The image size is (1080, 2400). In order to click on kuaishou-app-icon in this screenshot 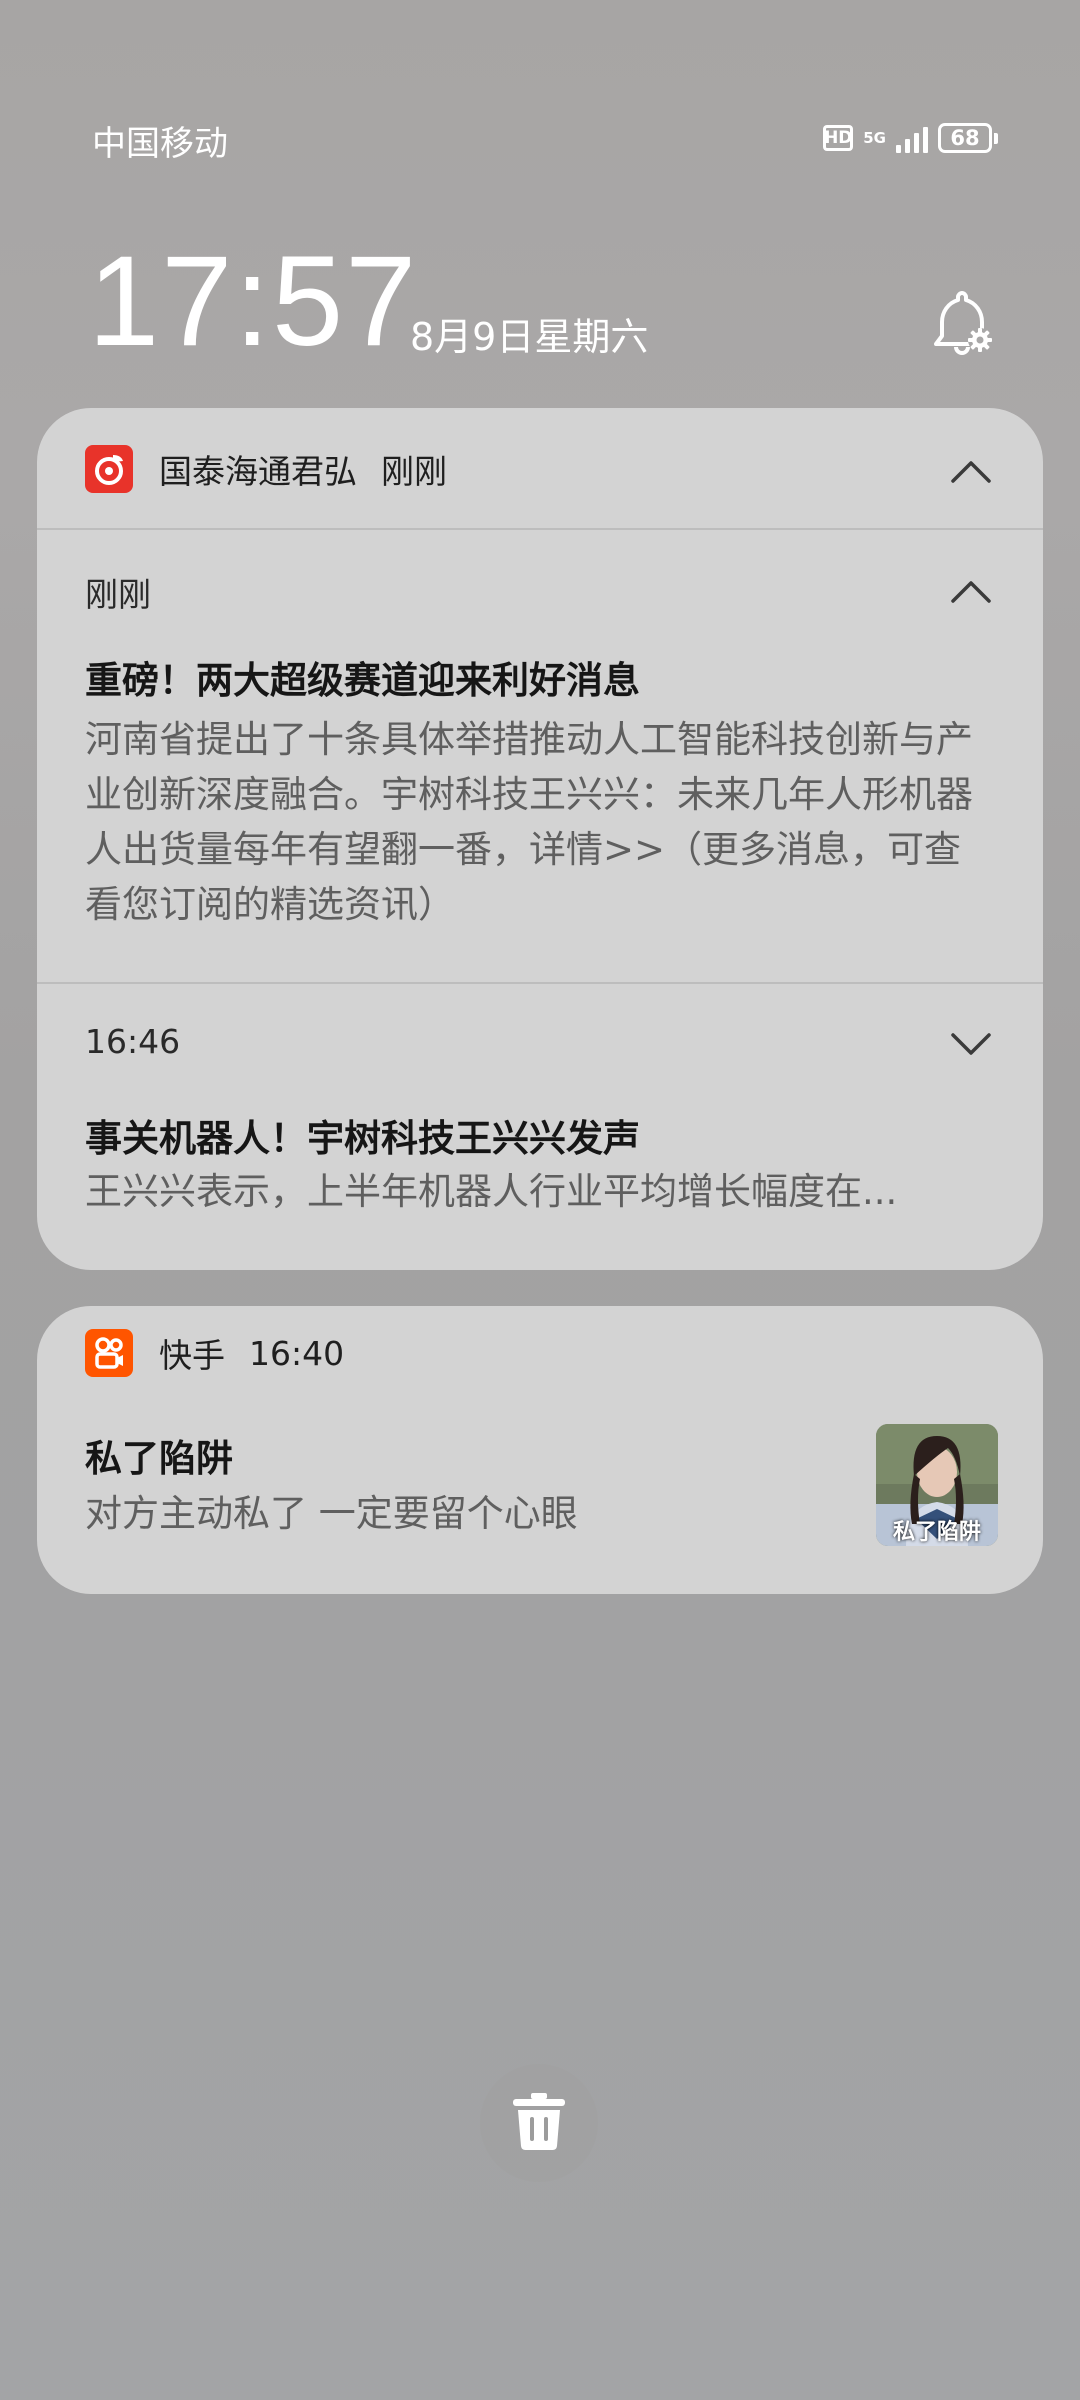, I will do `click(109, 1353)`.